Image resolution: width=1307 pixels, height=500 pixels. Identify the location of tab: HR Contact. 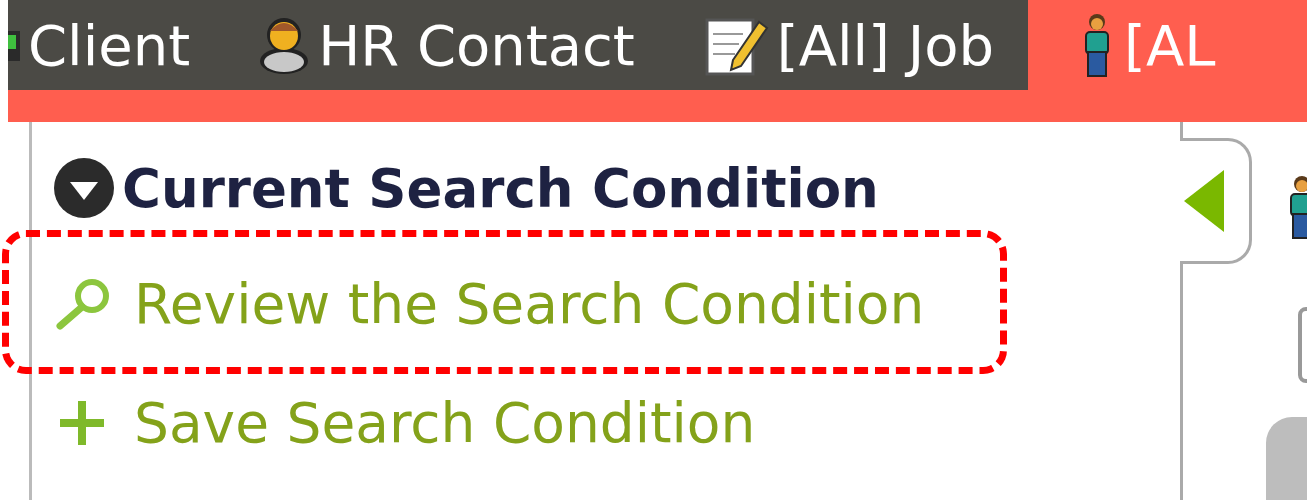
(446, 45).